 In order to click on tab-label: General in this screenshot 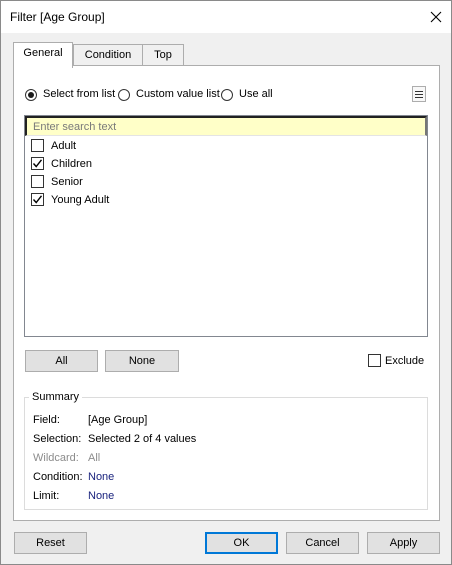, I will do `click(43, 53)`.